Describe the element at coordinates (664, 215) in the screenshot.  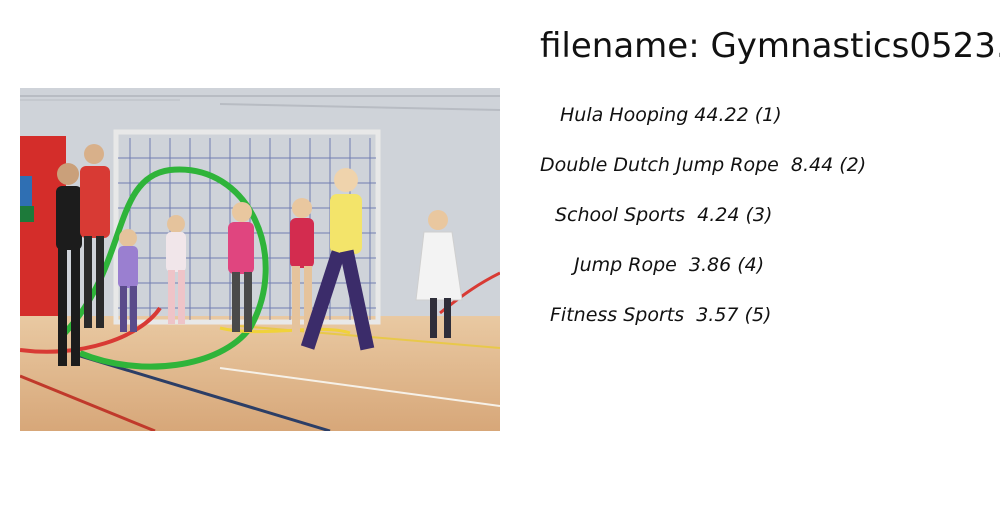
I see `prediction-item: School Sports 4.24 (3)` at that location.